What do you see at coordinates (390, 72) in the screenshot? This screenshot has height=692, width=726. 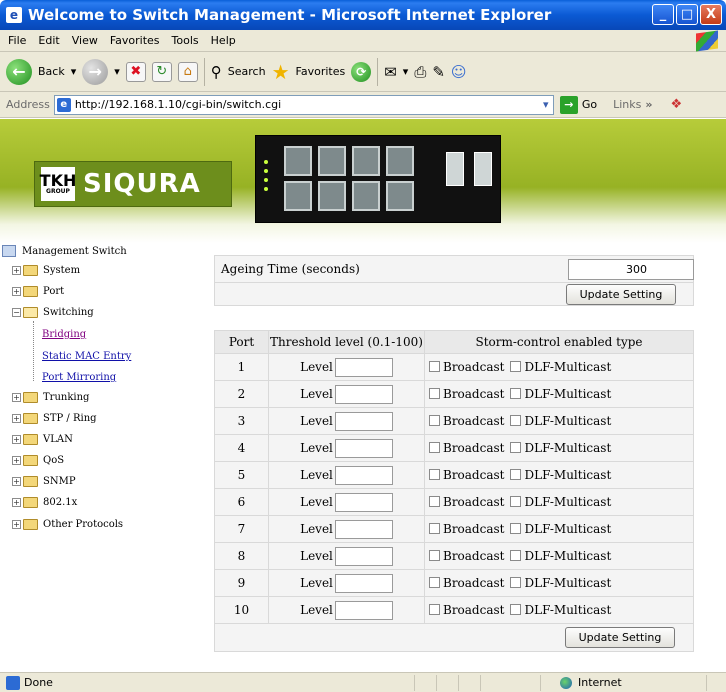 I see `mail-icon: ✉` at bounding box center [390, 72].